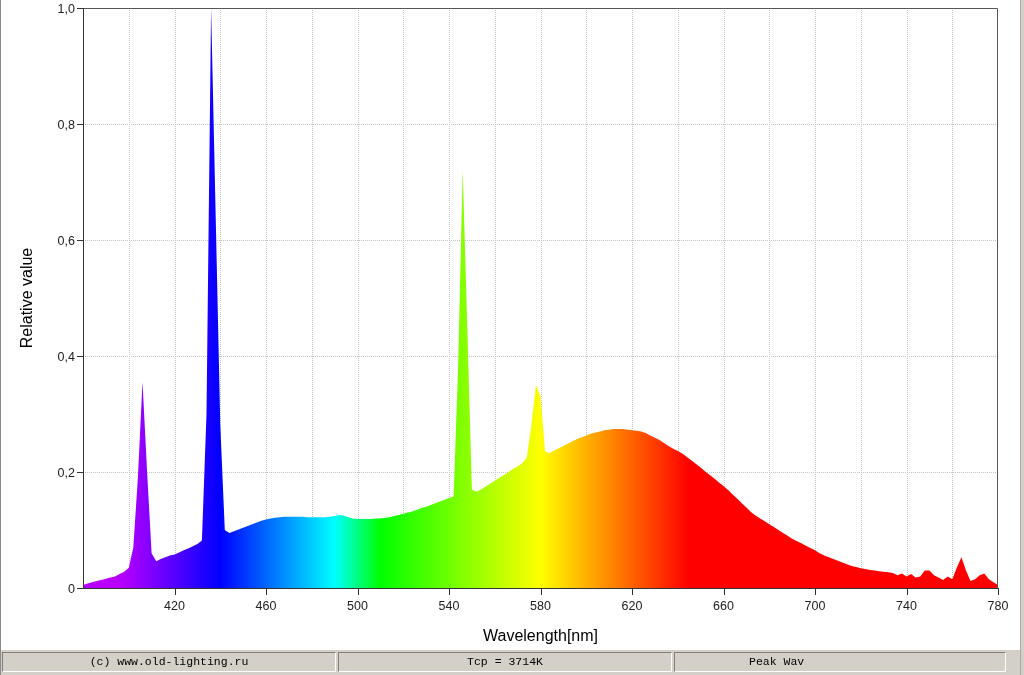 The image size is (1024, 675). I want to click on status-peak-wavelength: Peak Wav, so click(840, 662).